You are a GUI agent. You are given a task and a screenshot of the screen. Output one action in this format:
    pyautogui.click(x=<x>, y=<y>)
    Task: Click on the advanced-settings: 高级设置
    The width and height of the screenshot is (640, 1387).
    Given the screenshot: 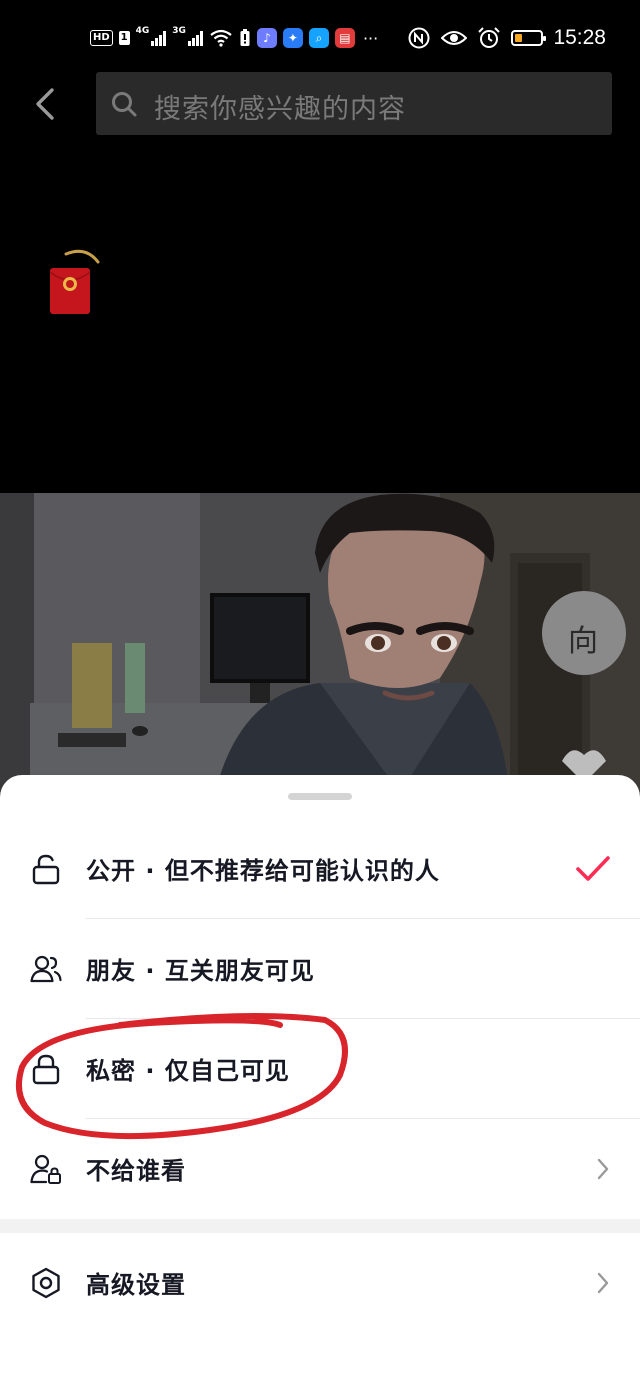 What is the action you would take?
    pyautogui.click(x=320, y=1283)
    